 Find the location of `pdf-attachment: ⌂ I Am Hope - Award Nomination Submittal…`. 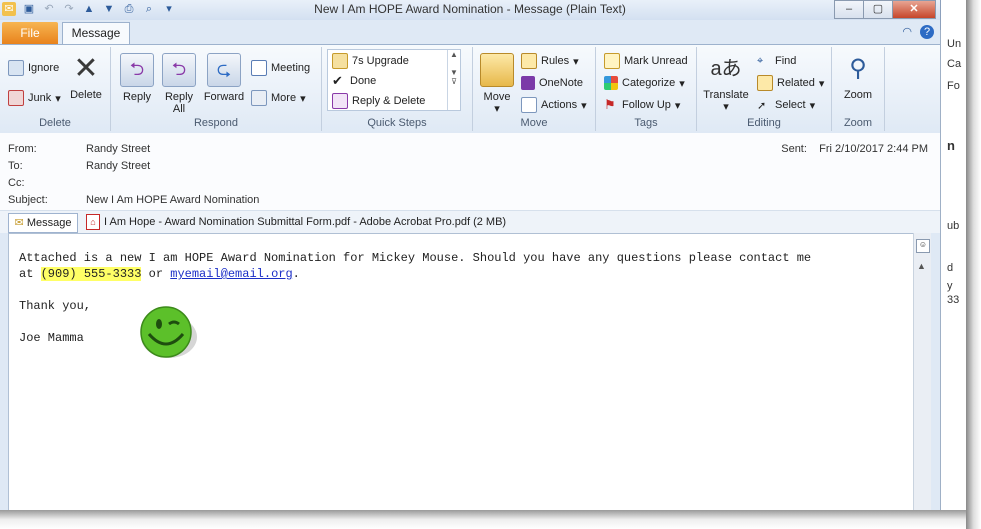

pdf-attachment: ⌂ I Am Hope - Award Nomination Submittal… is located at coordinates (296, 222).